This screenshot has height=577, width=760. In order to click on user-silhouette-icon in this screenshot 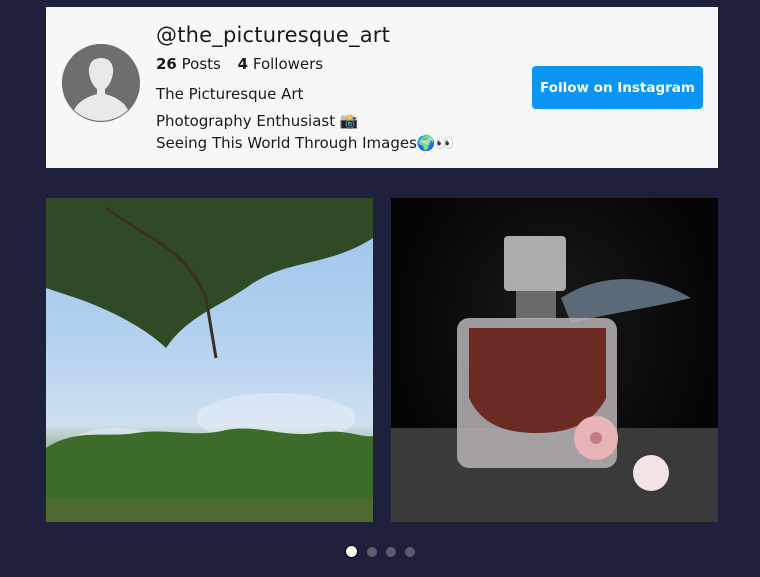, I will do `click(101, 83)`.